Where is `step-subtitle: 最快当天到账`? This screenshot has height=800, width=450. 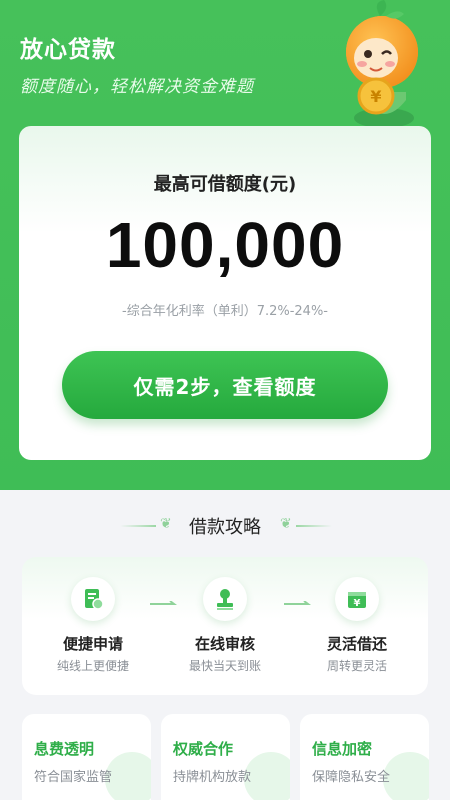 step-subtitle: 最快当天到账 is located at coordinates (224, 666).